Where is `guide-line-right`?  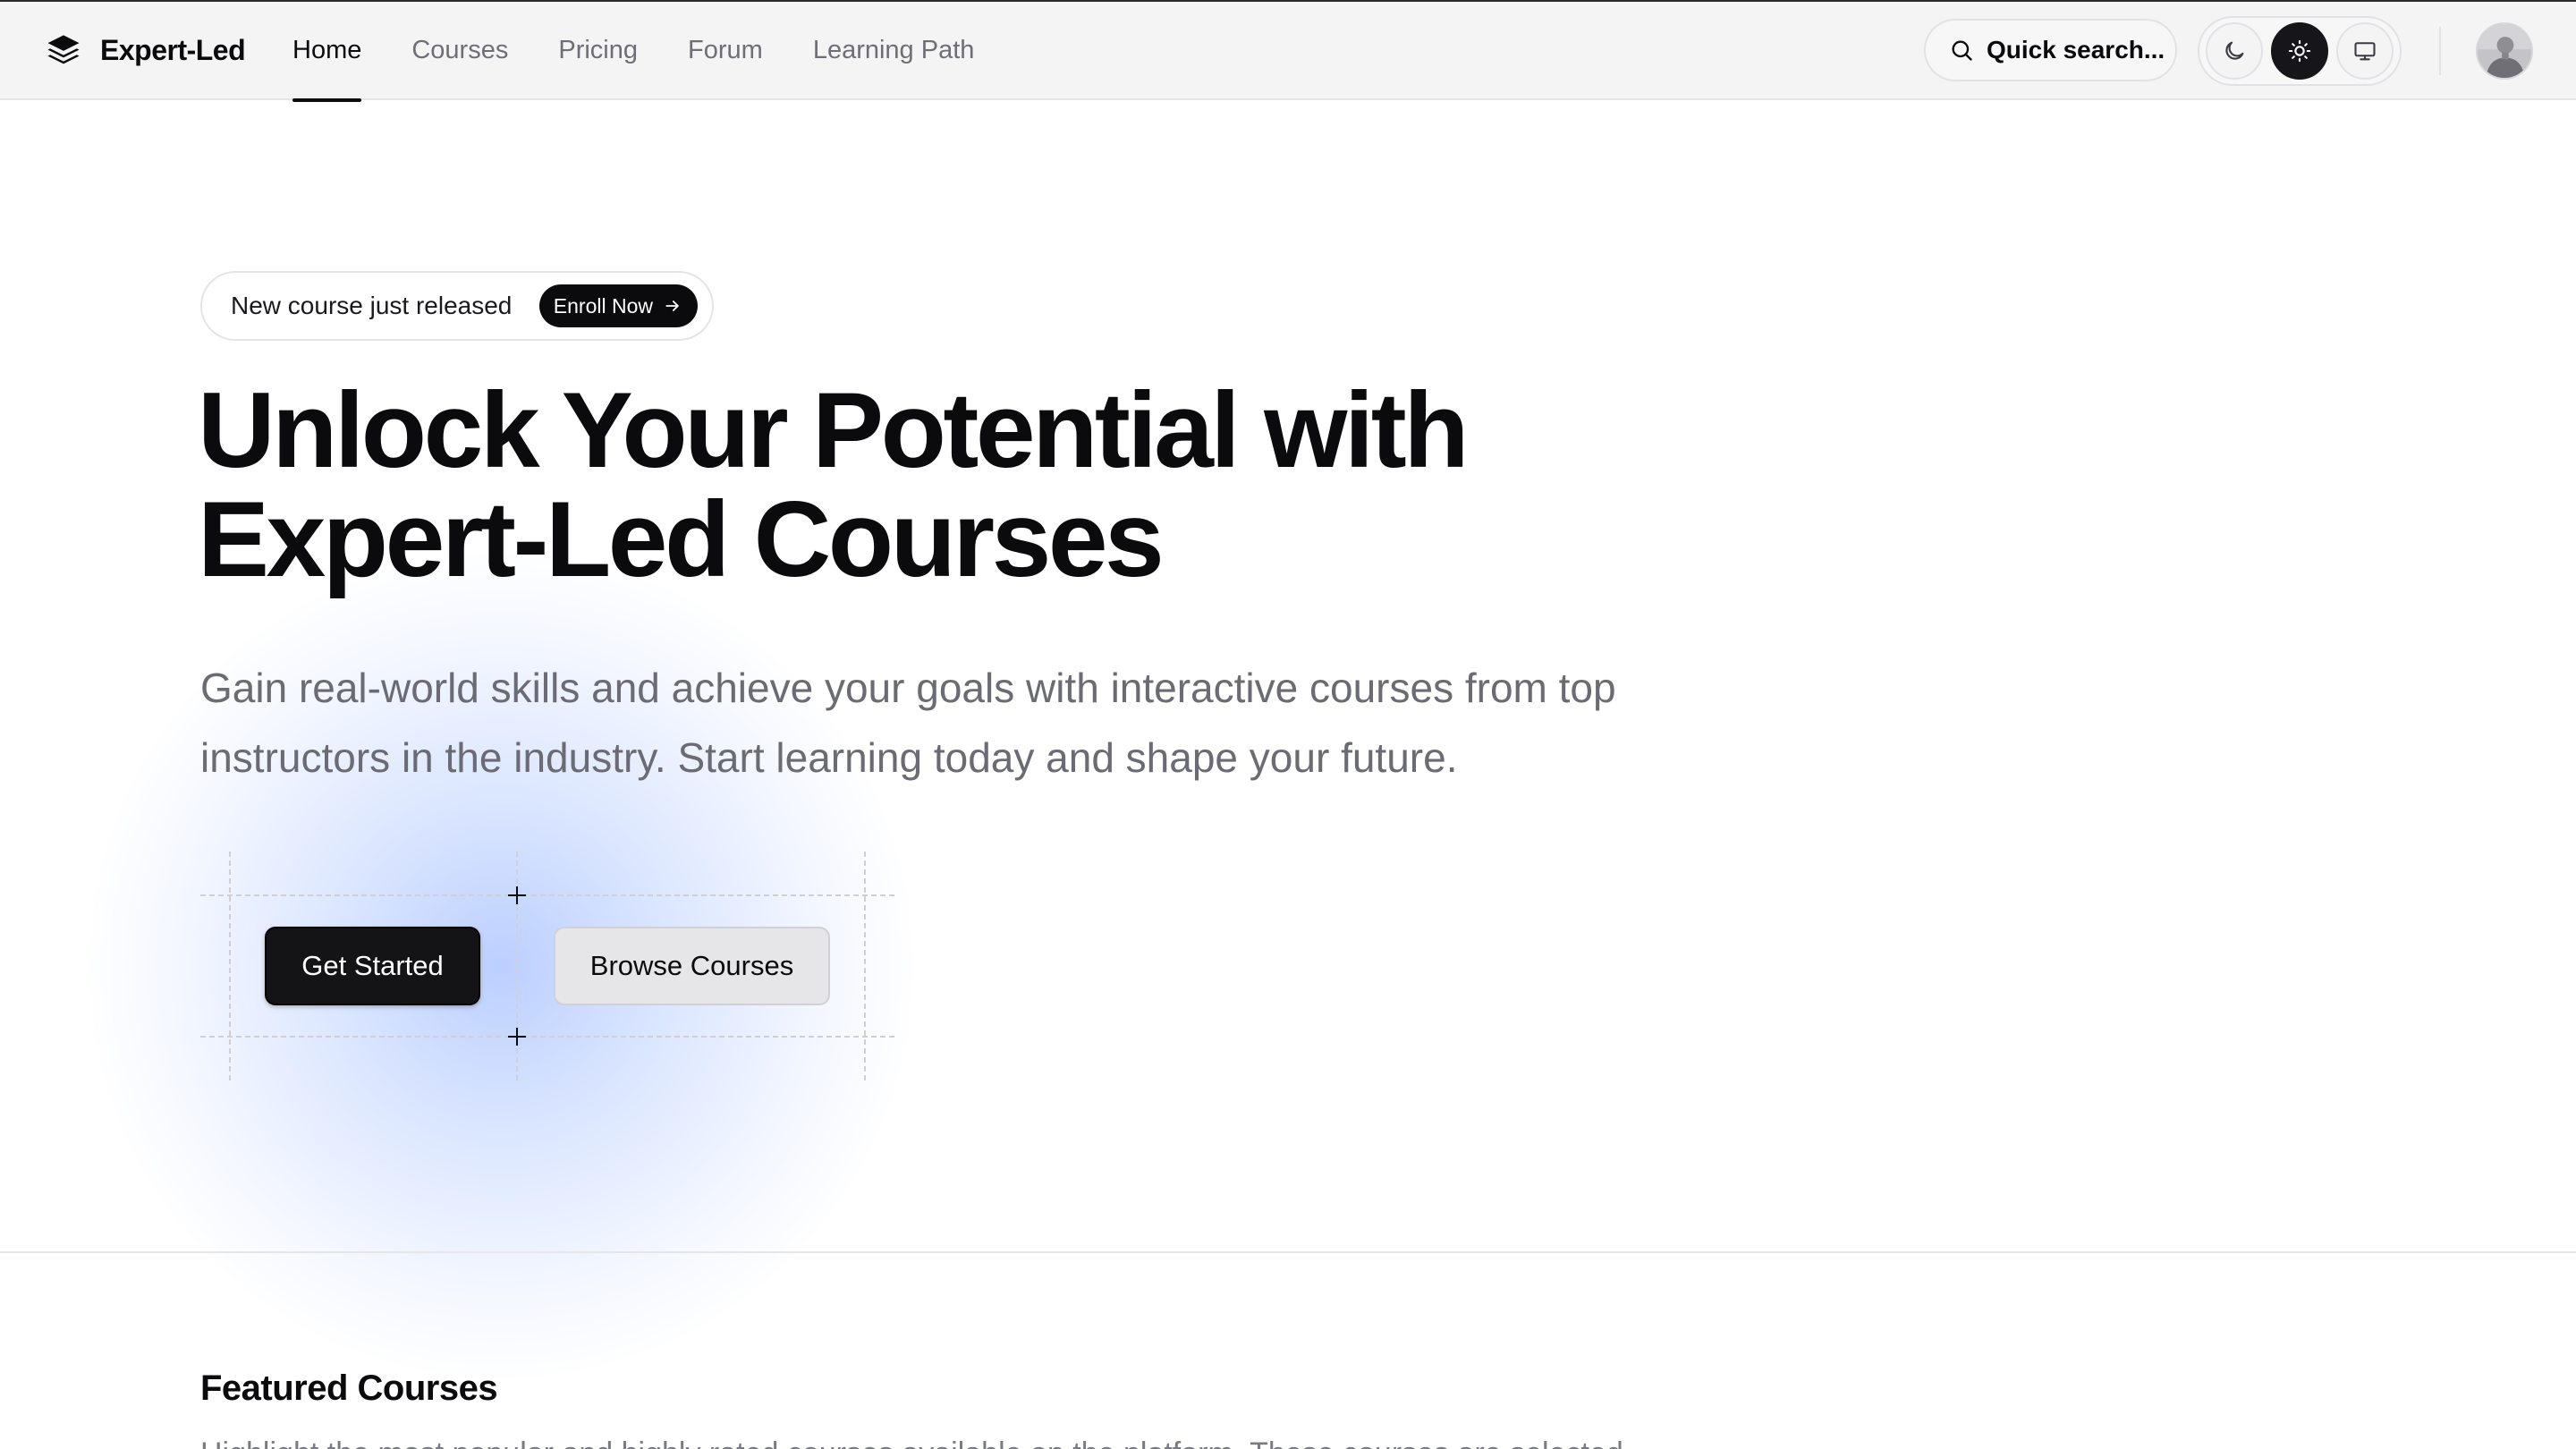 guide-line-right is located at coordinates (865, 966).